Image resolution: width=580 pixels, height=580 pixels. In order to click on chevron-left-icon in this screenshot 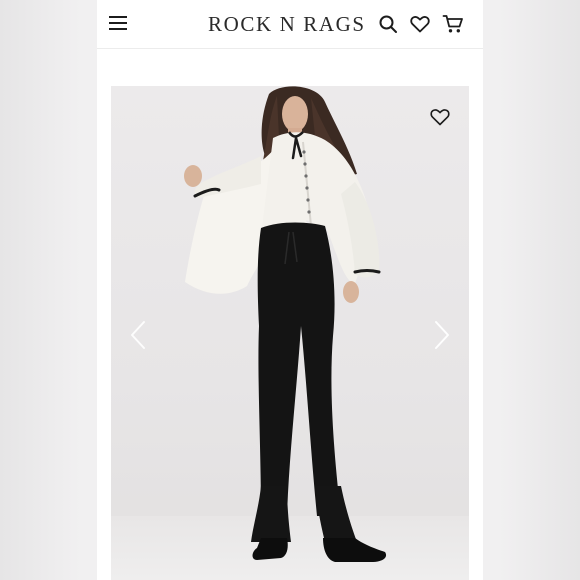, I will do `click(138, 335)`.